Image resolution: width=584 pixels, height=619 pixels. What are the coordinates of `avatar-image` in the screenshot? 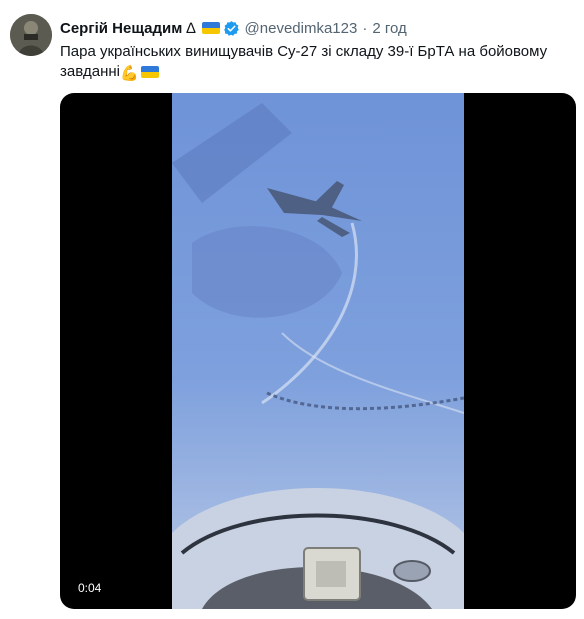 It's located at (31, 35).